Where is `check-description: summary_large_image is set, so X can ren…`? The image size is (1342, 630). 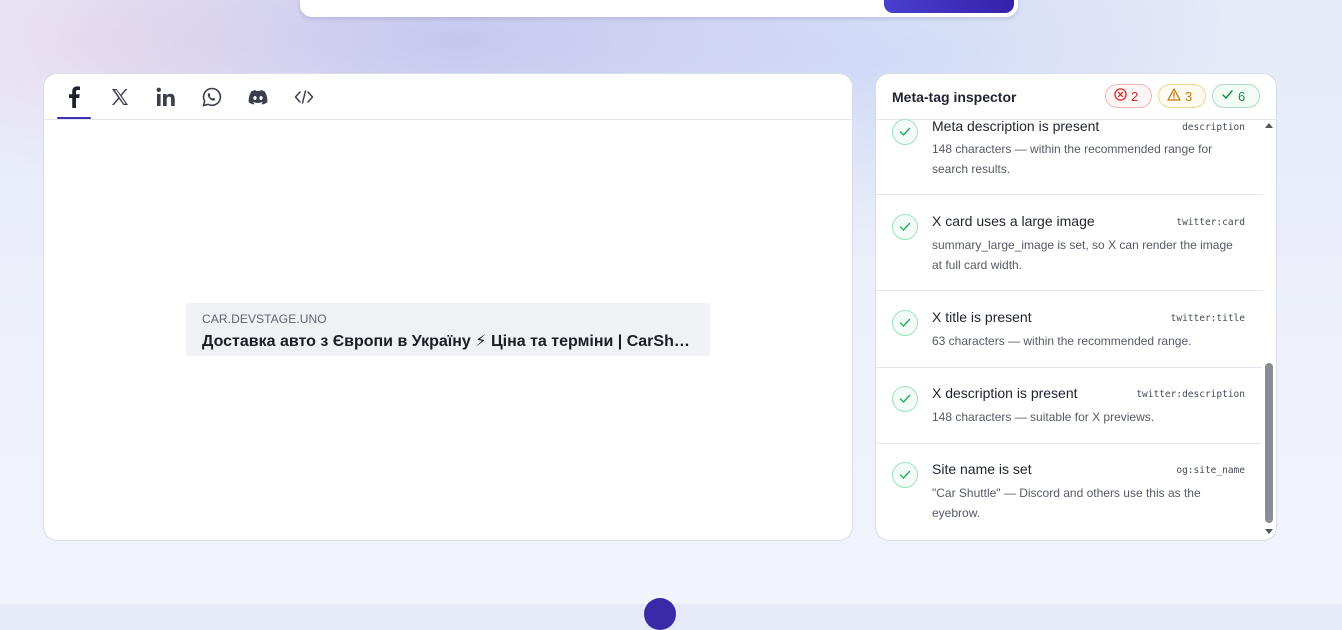 check-description: summary_large_image is set, so X can ren… is located at coordinates (1082, 255).